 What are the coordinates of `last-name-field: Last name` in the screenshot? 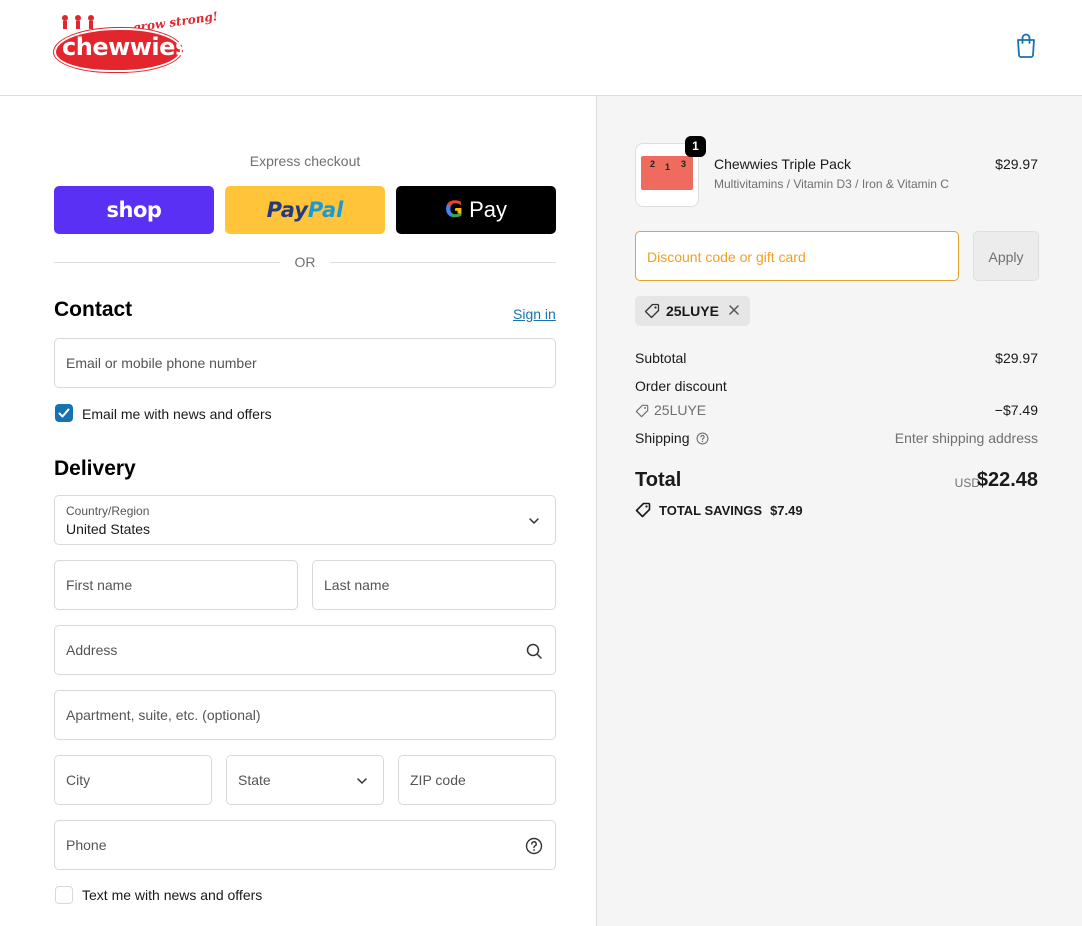 It's located at (434, 585).